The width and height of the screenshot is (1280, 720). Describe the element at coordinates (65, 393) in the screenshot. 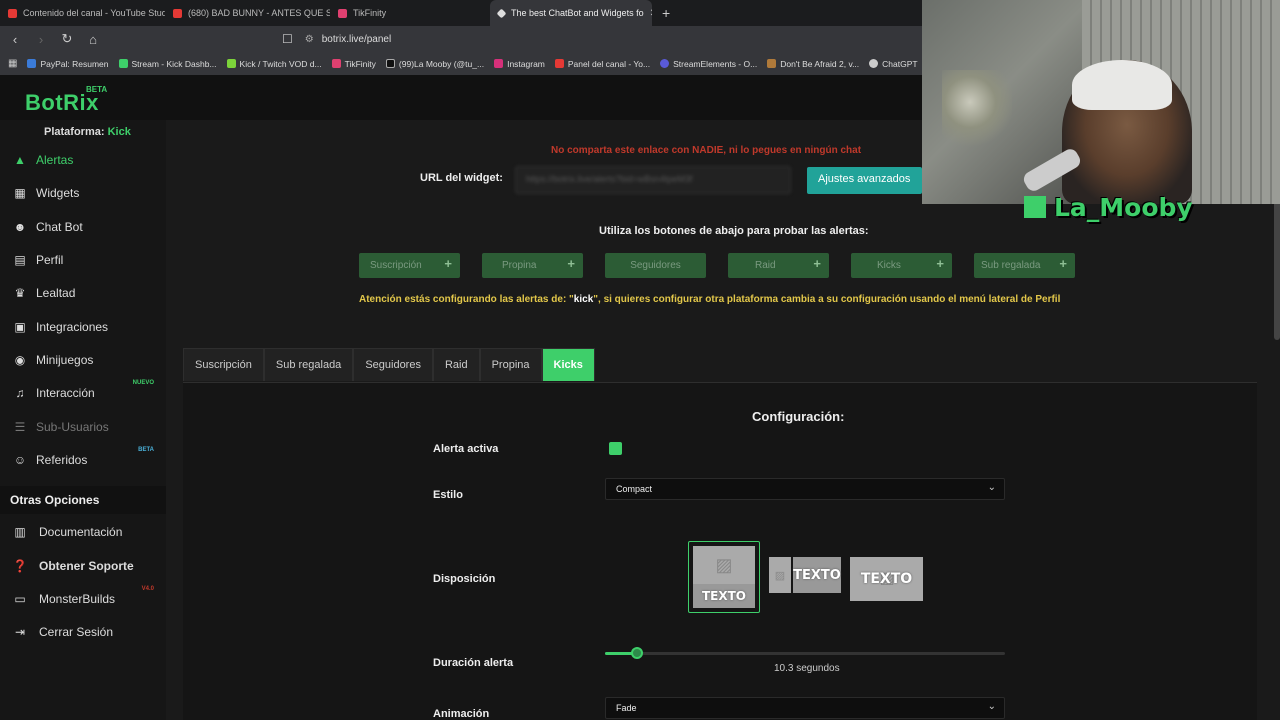

I see `sidebar-item-label: Interacción` at that location.